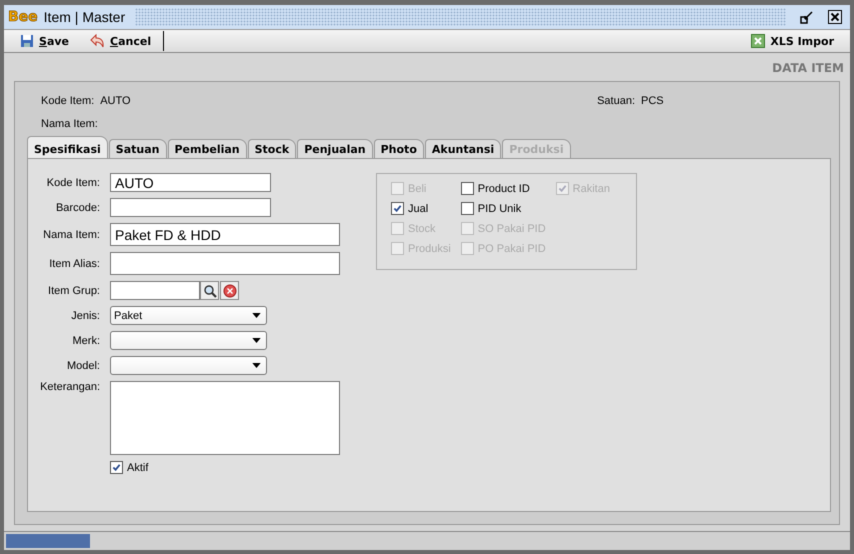 The width and height of the screenshot is (854, 554). What do you see at coordinates (190, 182) in the screenshot?
I see `input-field: AUTO` at bounding box center [190, 182].